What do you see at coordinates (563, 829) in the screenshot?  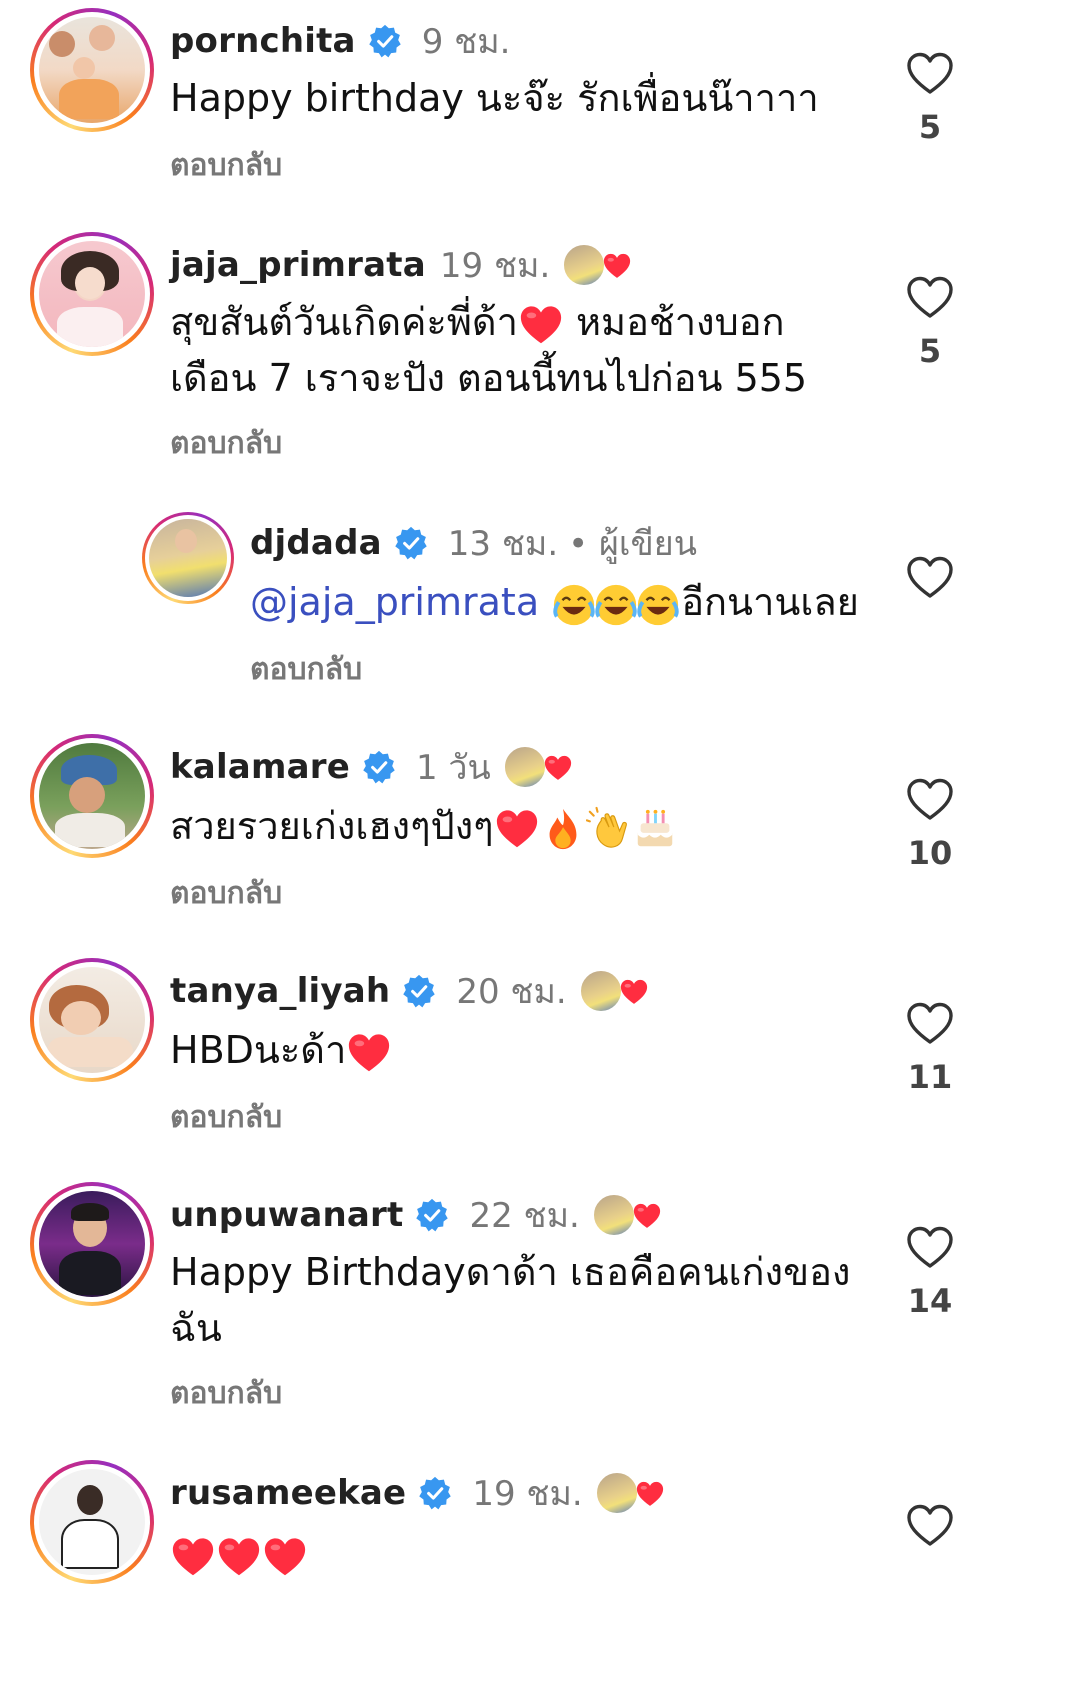 I see `fire-emoji-icon` at bounding box center [563, 829].